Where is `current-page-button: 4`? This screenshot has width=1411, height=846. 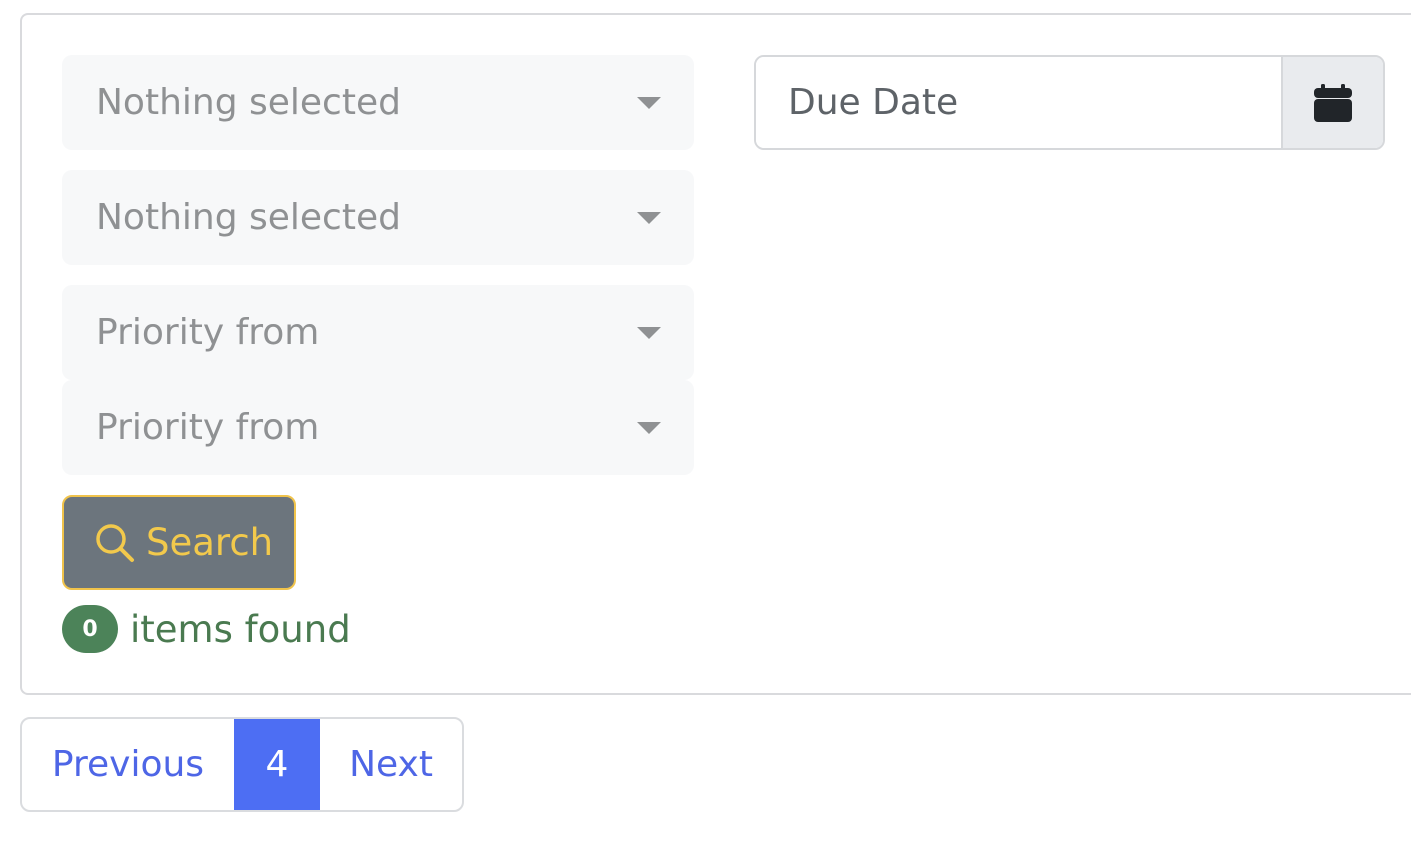 current-page-button: 4 is located at coordinates (277, 764).